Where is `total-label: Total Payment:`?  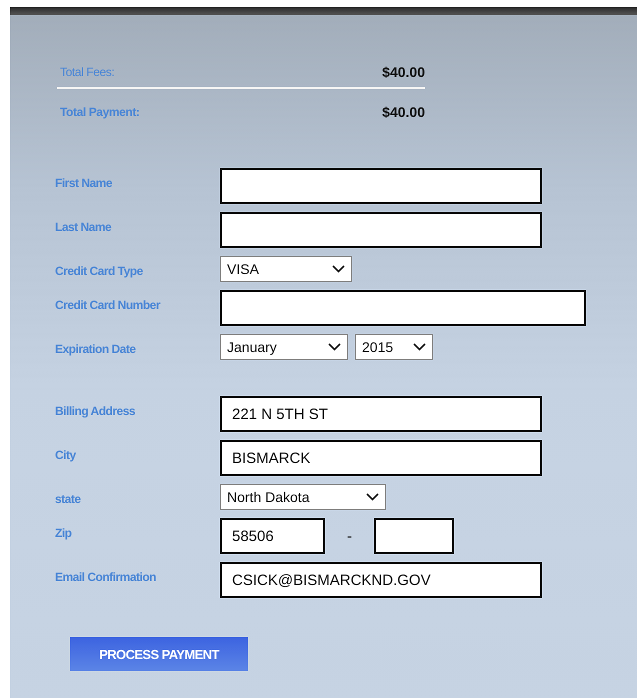 total-label: Total Payment: is located at coordinates (100, 112).